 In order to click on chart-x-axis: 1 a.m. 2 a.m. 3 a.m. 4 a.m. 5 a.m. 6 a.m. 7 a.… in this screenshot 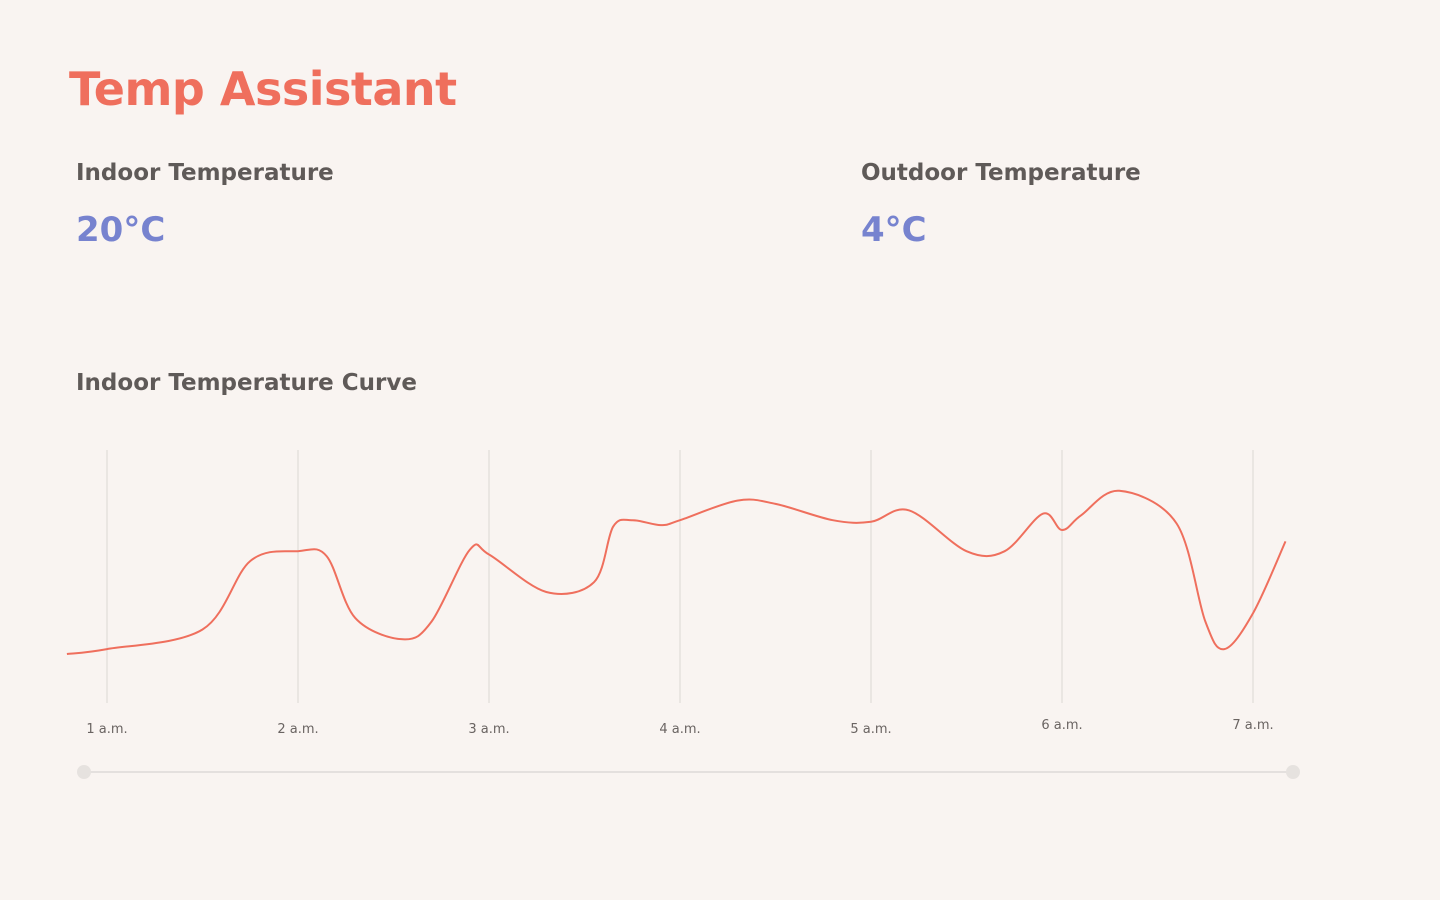, I will do `click(679, 727)`.